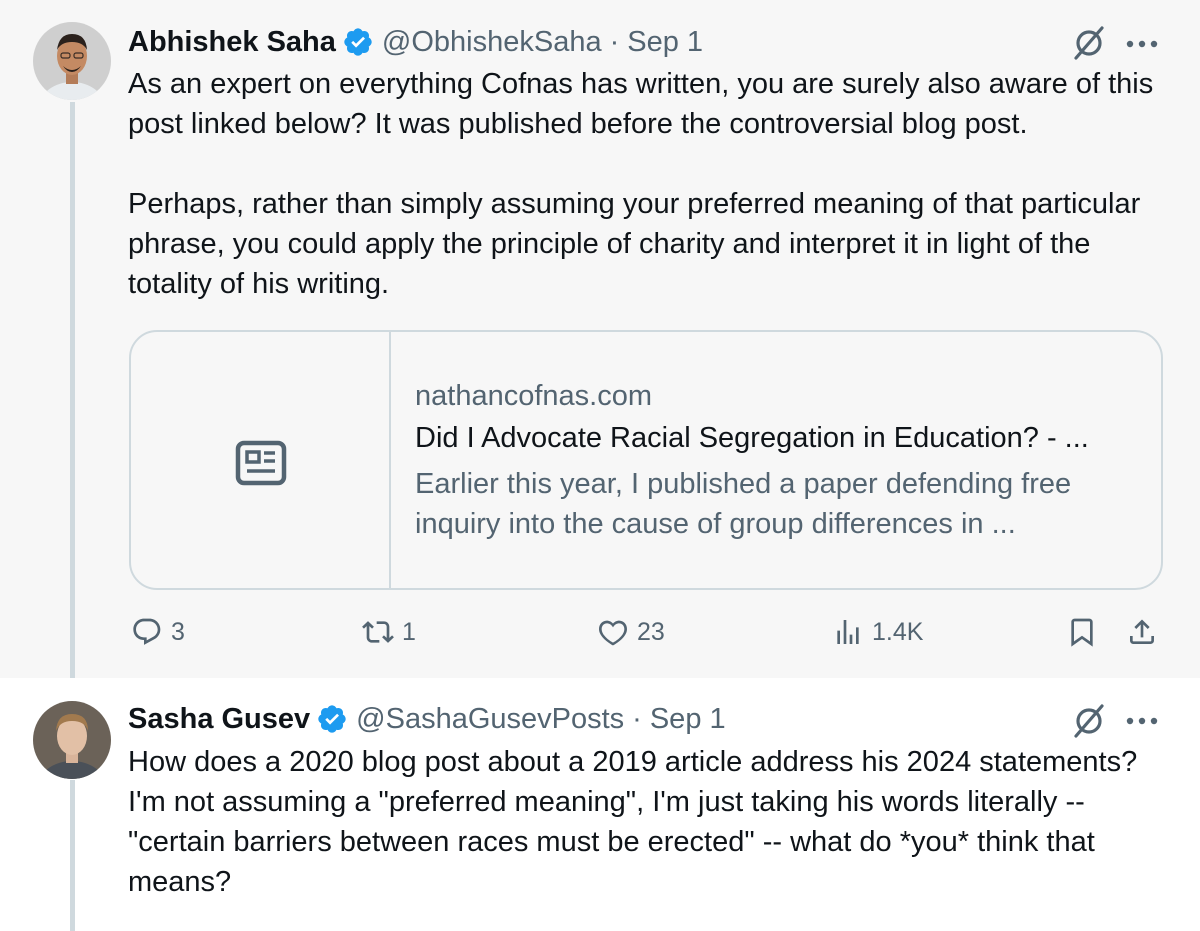  Describe the element at coordinates (898, 631) in the screenshot. I see `views-count: 1.4K` at that location.